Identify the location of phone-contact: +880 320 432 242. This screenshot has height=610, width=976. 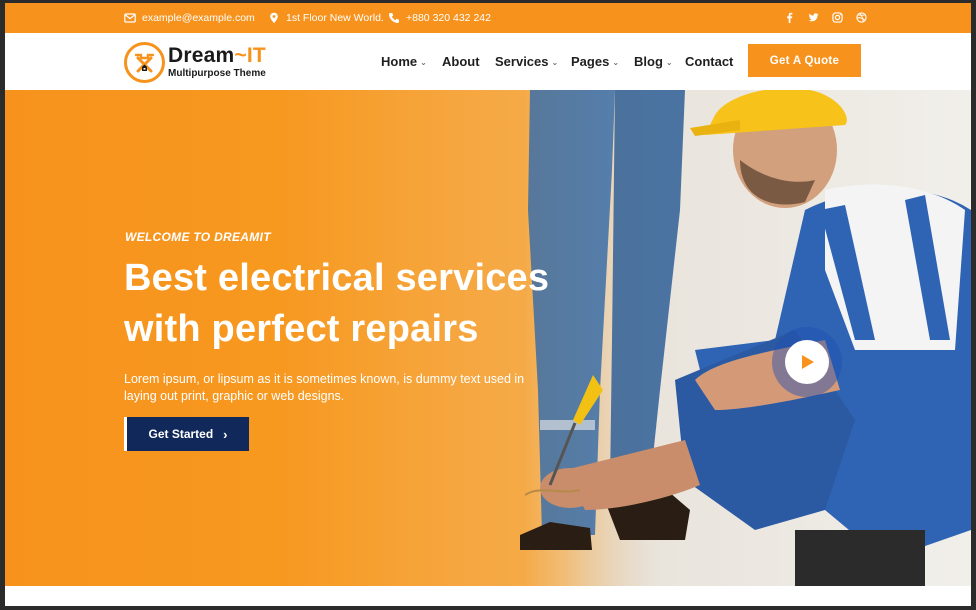
(439, 18).